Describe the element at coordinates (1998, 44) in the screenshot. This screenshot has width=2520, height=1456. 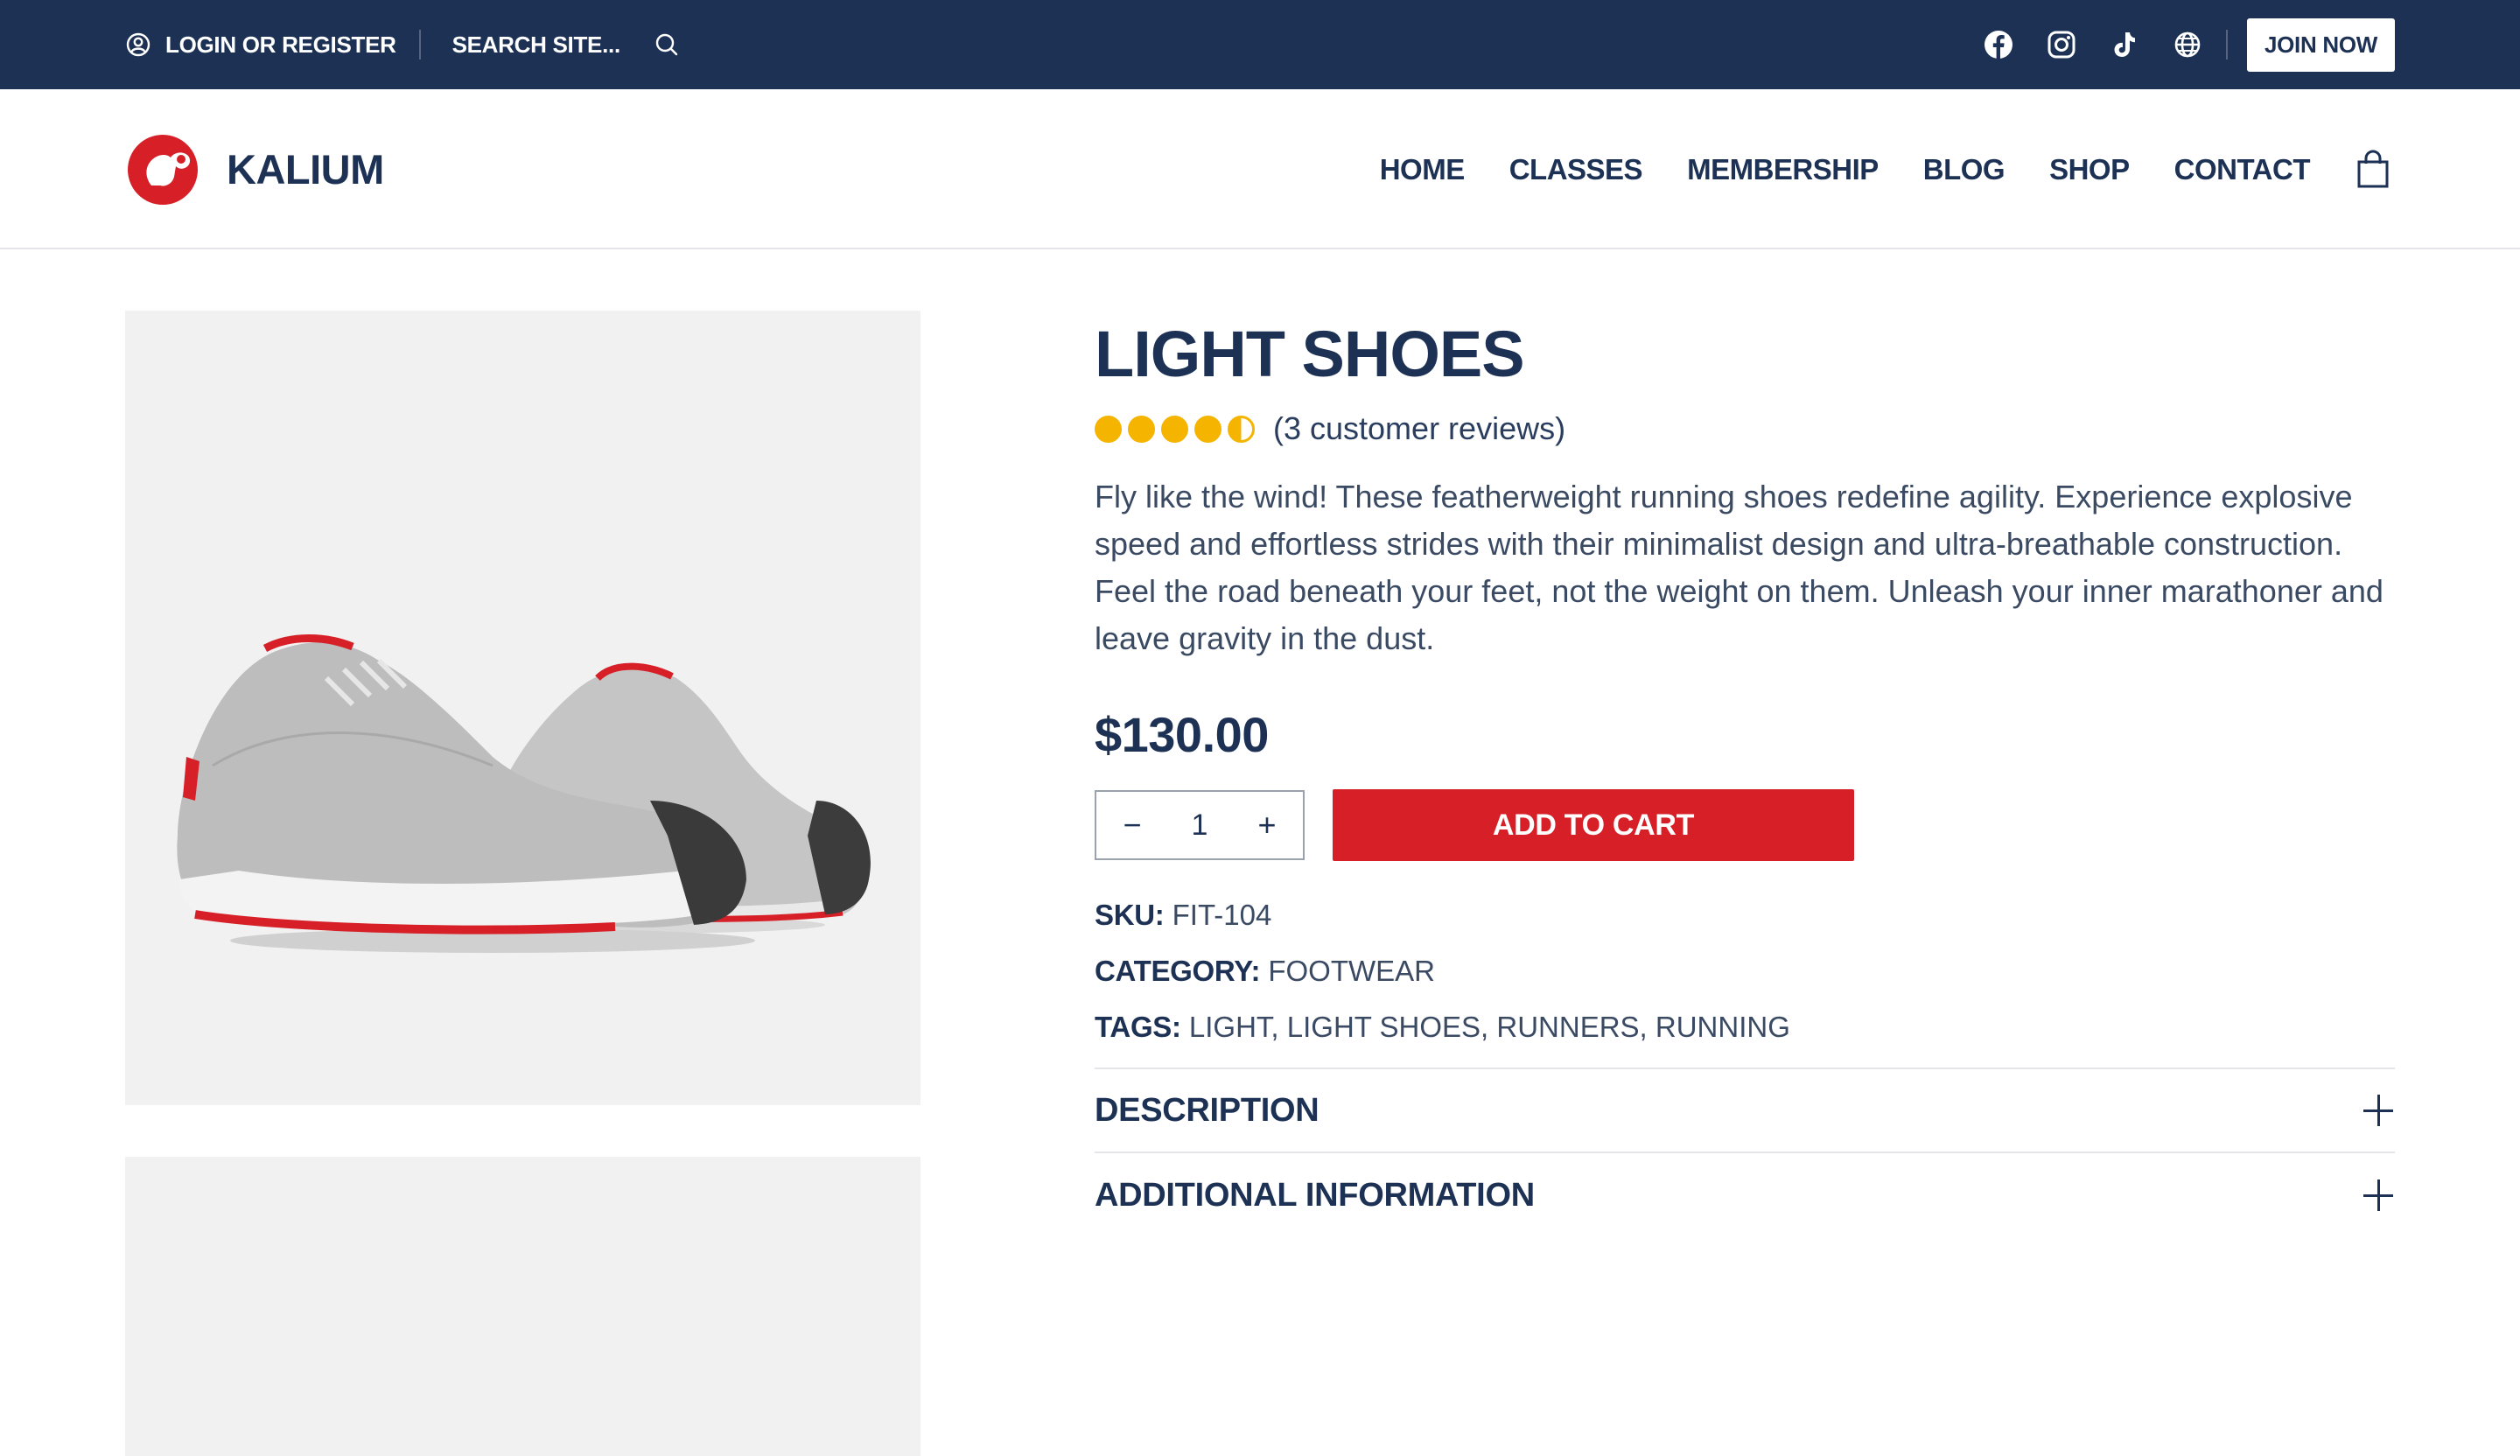
I see `facebook-icon` at that location.